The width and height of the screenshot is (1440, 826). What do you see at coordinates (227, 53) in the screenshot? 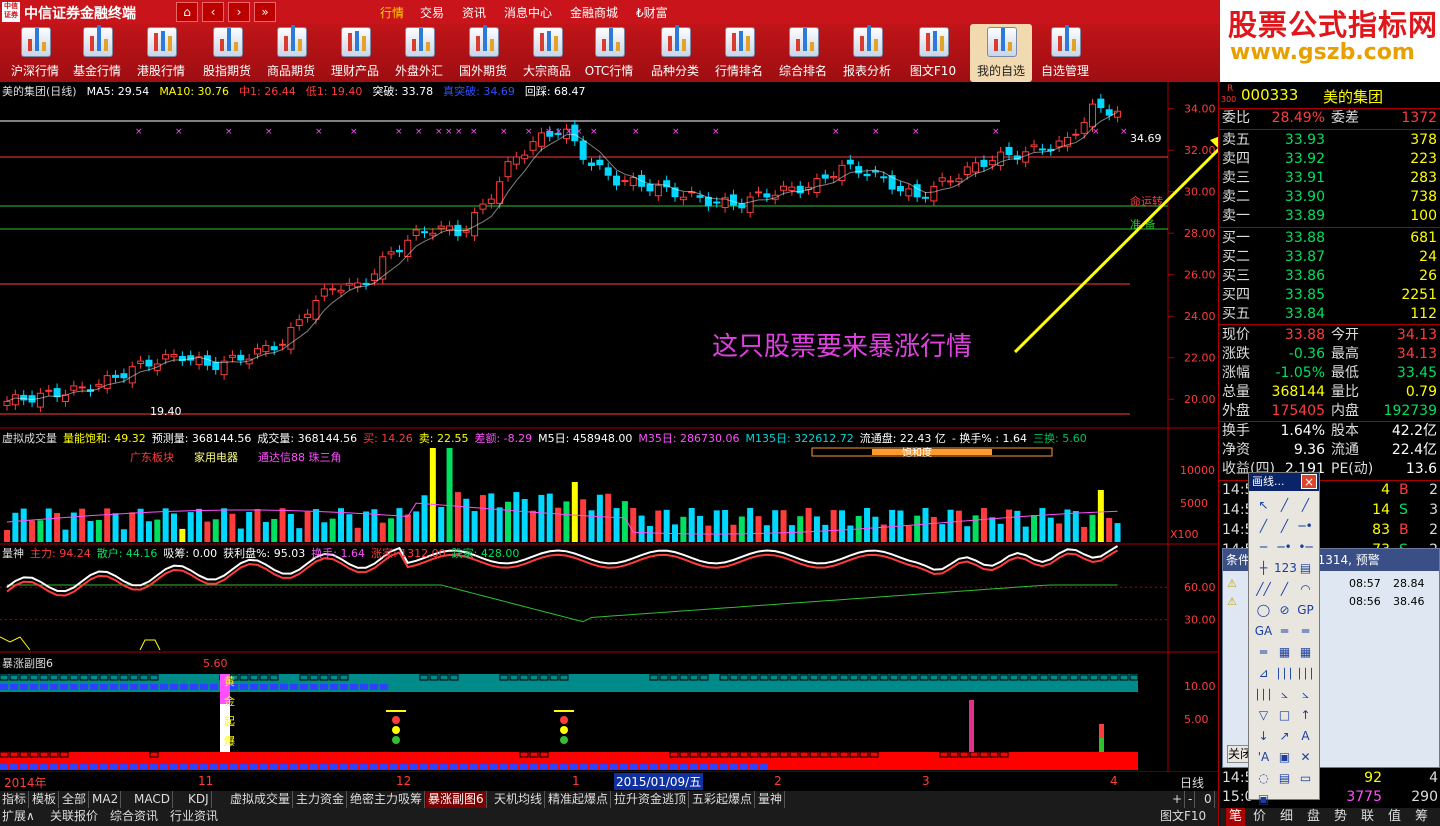
I see `toolbar-button-3: 股指期货` at bounding box center [227, 53].